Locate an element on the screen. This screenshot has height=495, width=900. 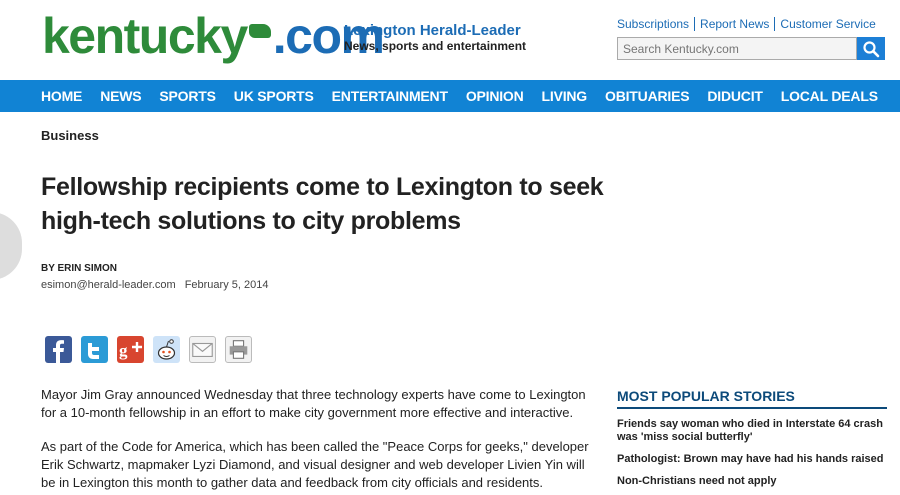
article-meta: esimon@herald-leader.com February 5, 2014 is located at coordinates (154, 285).